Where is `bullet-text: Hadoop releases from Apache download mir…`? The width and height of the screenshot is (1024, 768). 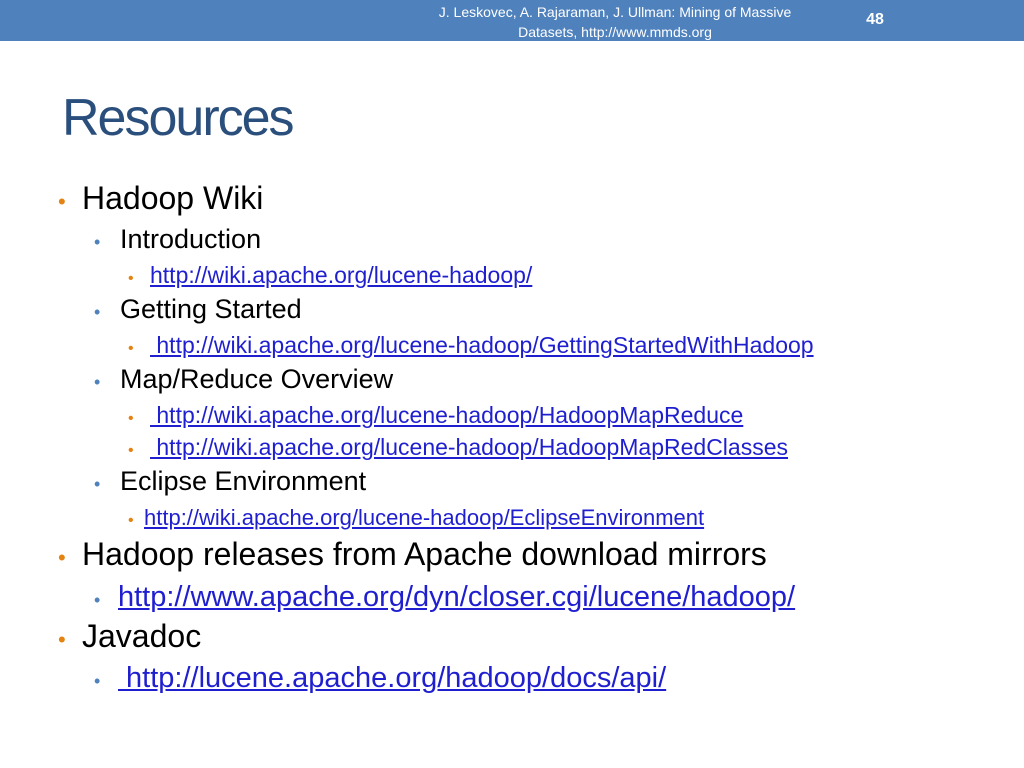 bullet-text: Hadoop releases from Apache download mir… is located at coordinates (424, 554).